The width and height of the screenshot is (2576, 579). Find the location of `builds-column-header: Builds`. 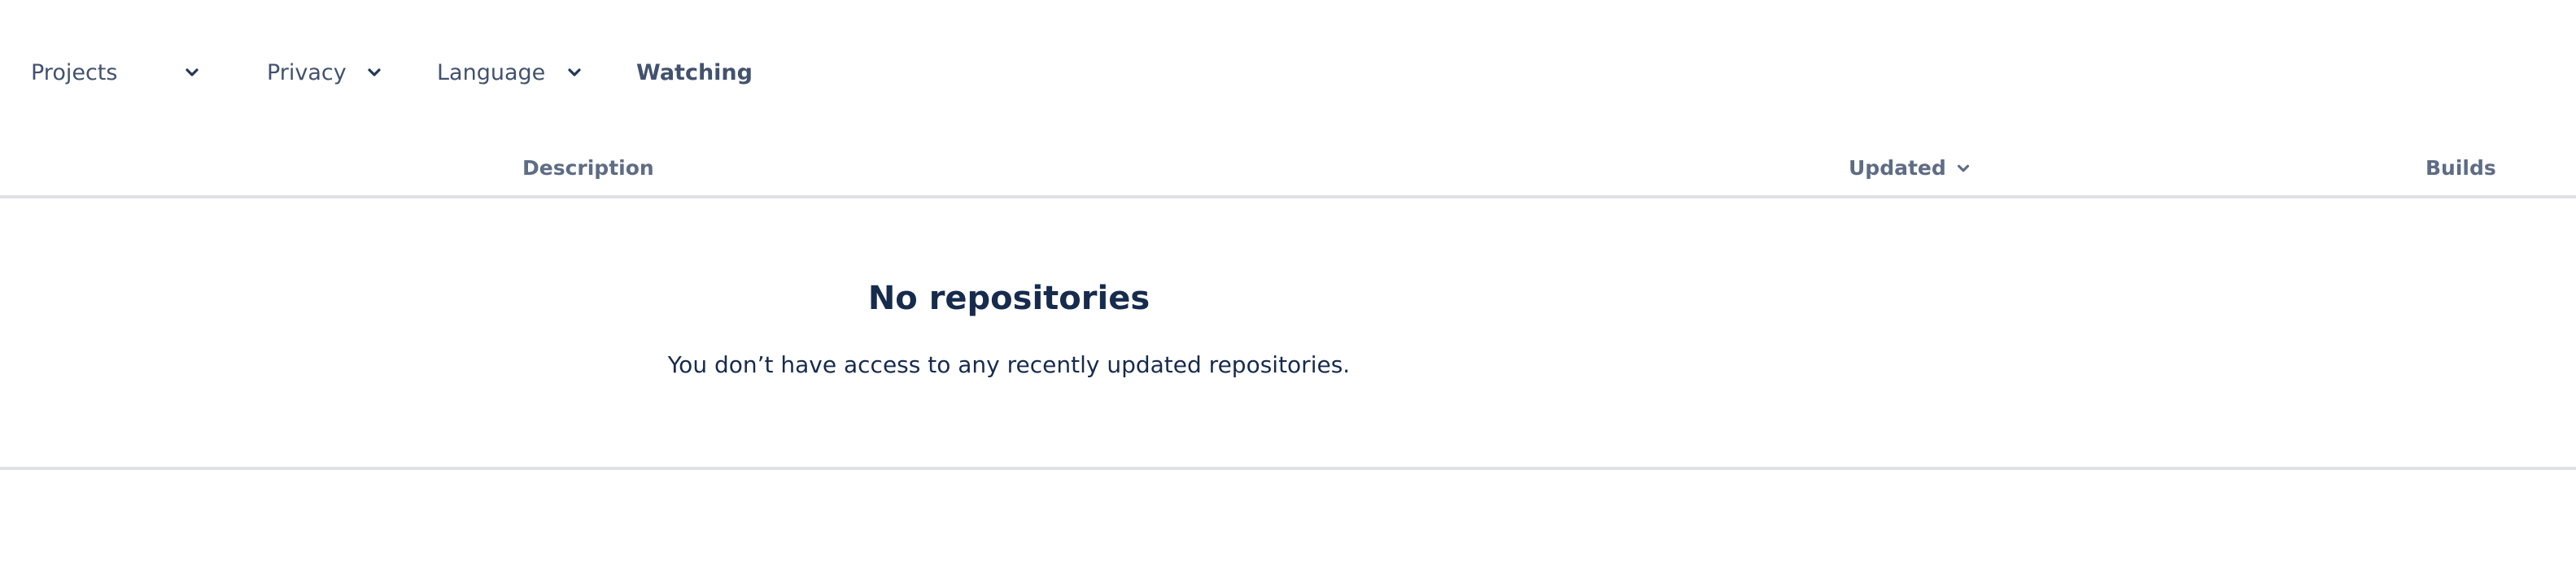

builds-column-header: Builds is located at coordinates (2460, 168).